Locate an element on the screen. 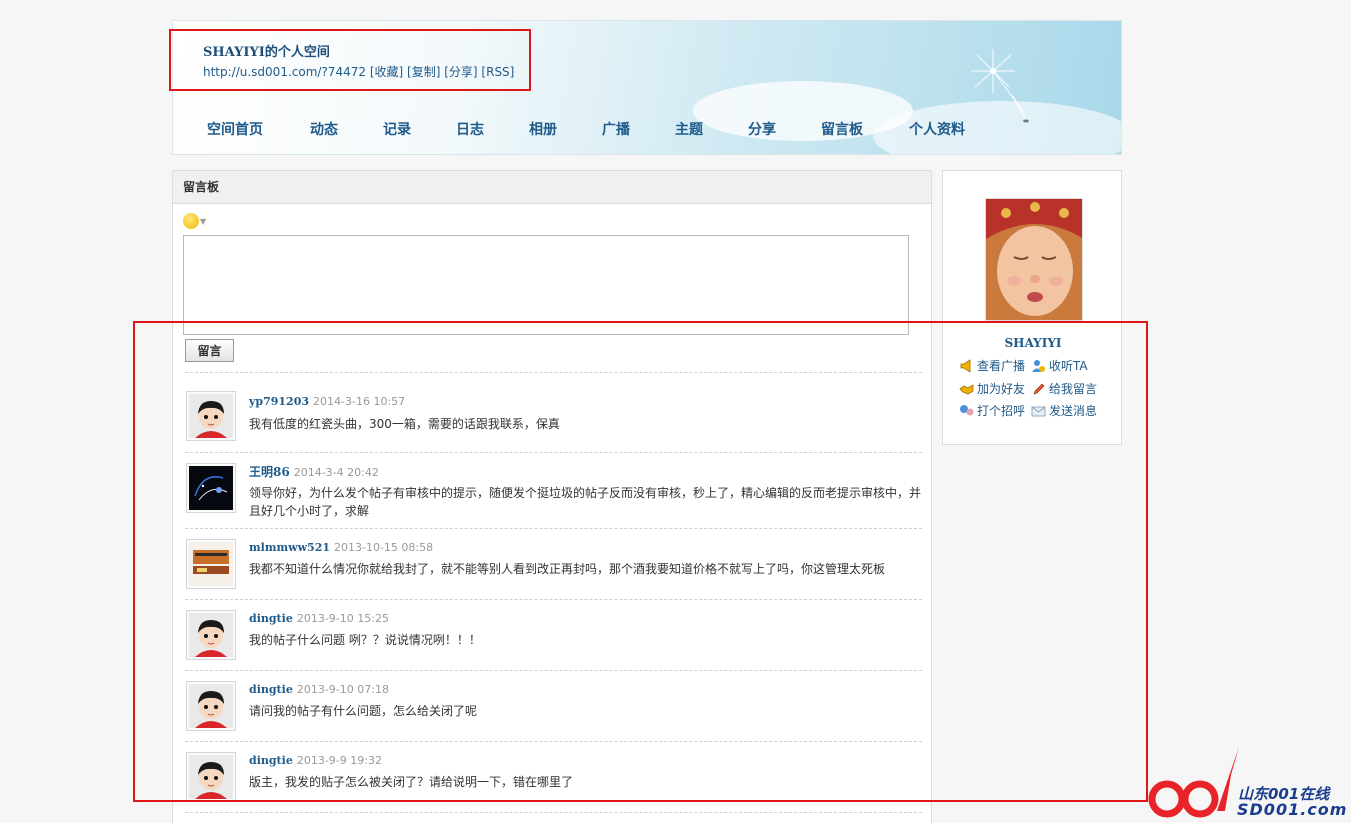 The image size is (1351, 823). nav-blog: 日志 is located at coordinates (470, 129).